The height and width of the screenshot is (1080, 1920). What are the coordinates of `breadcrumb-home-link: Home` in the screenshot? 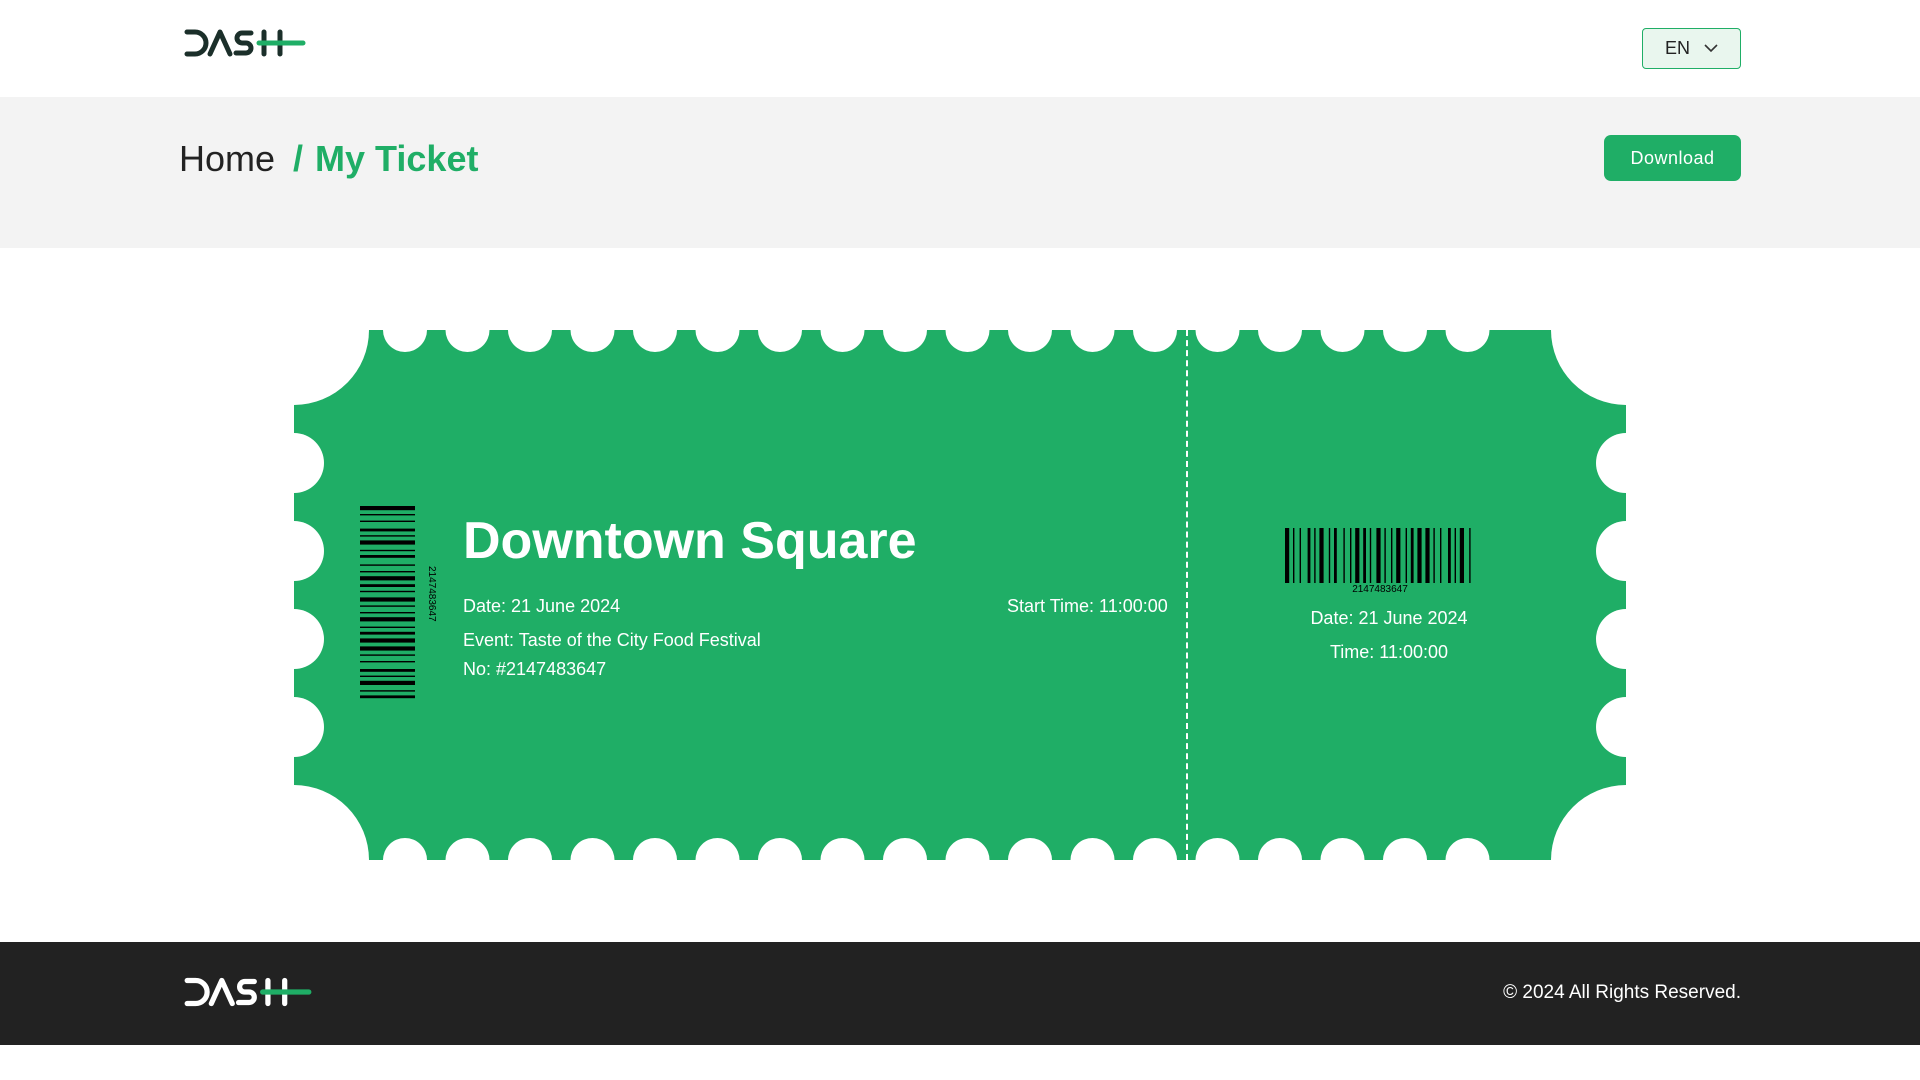 It's located at (227, 159).